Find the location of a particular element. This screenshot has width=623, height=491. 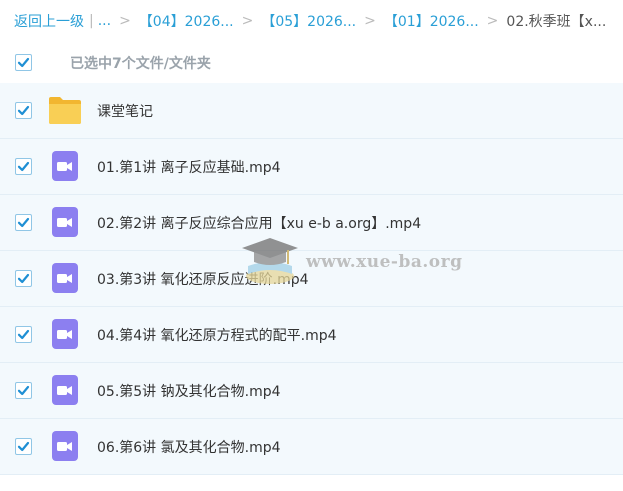

file-name: 02.第2讲 离子反应综合应用【xu e-b a.org】.mp4 is located at coordinates (259, 223).